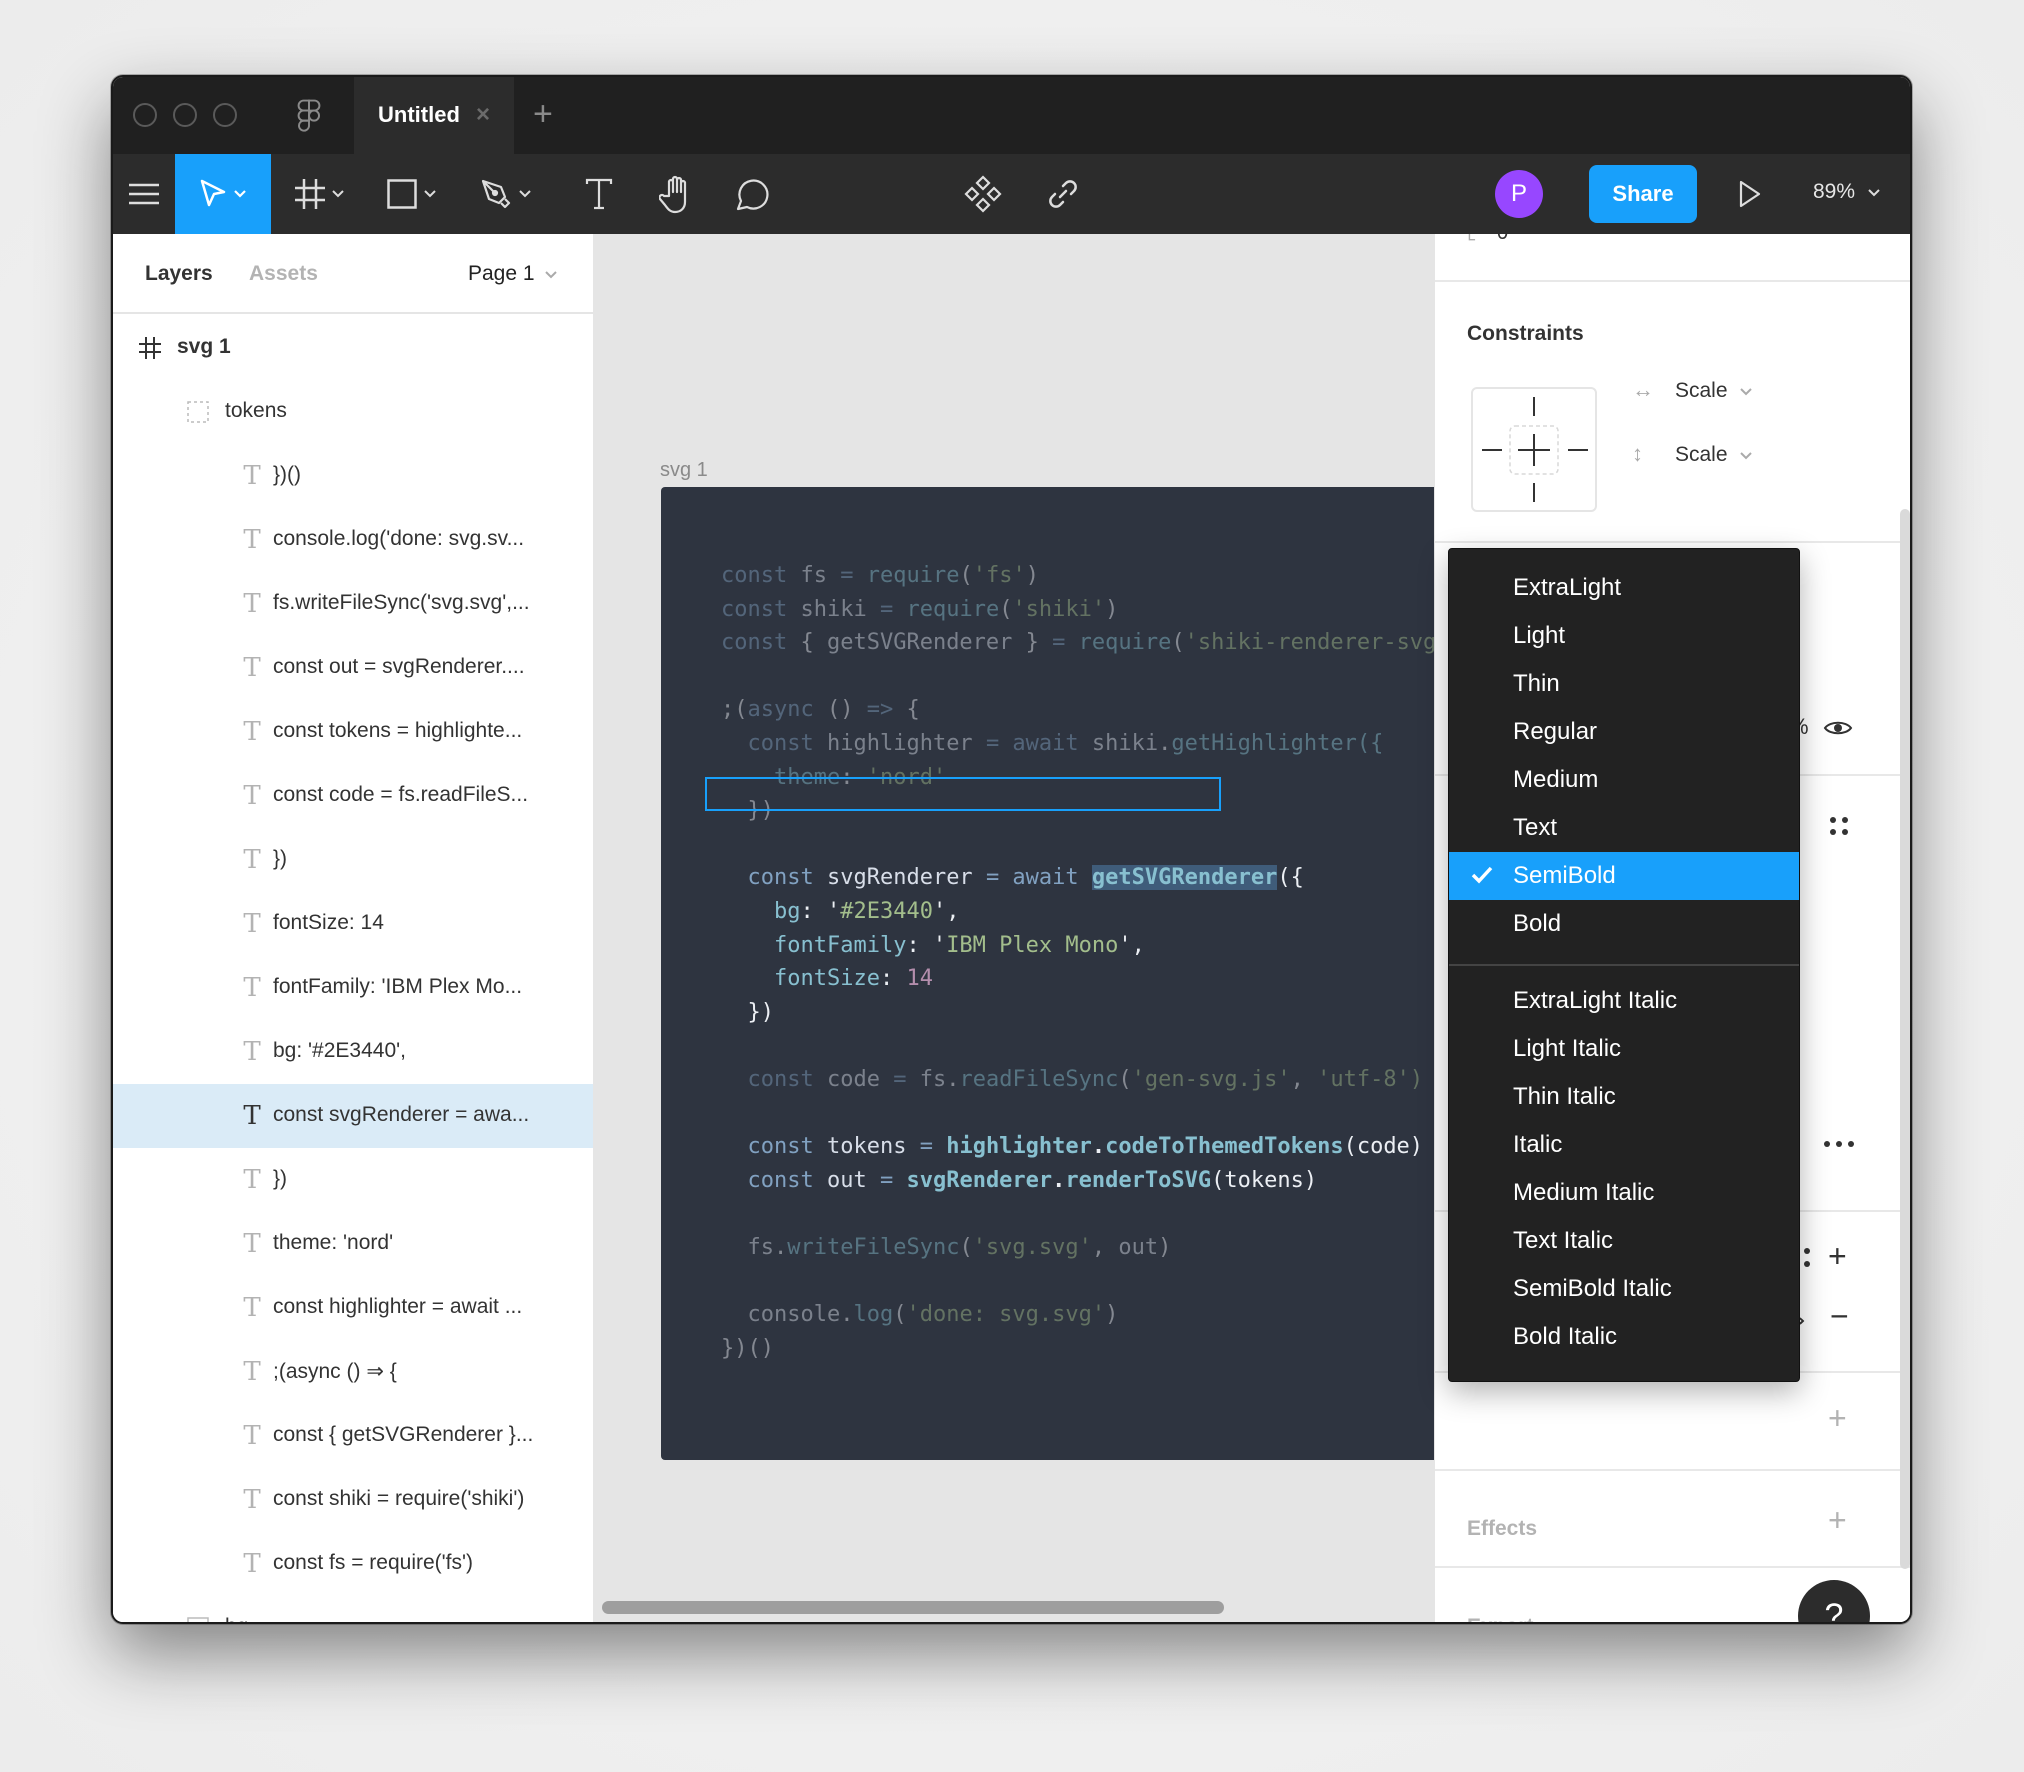 Image resolution: width=2024 pixels, height=1772 pixels. I want to click on font-style-option: Bold Italic, so click(1624, 1337).